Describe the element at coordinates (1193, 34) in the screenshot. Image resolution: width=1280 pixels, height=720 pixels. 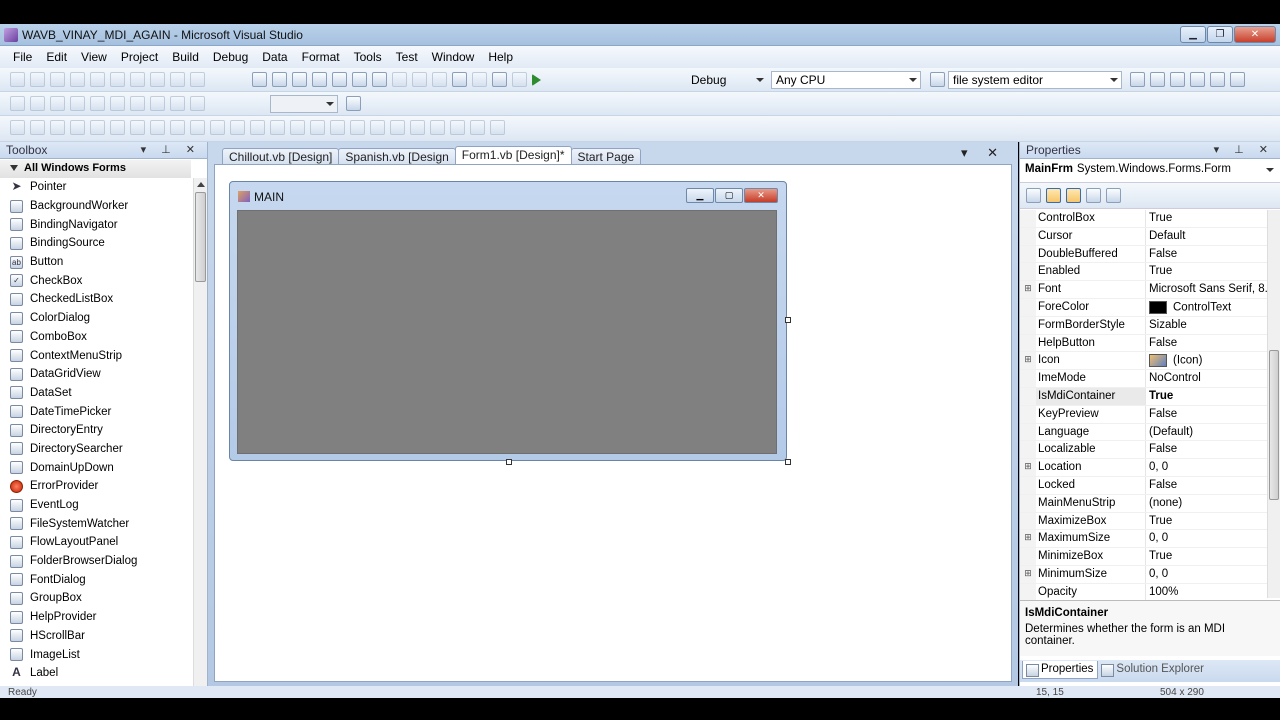
I see `minimize-button: ▁` at that location.